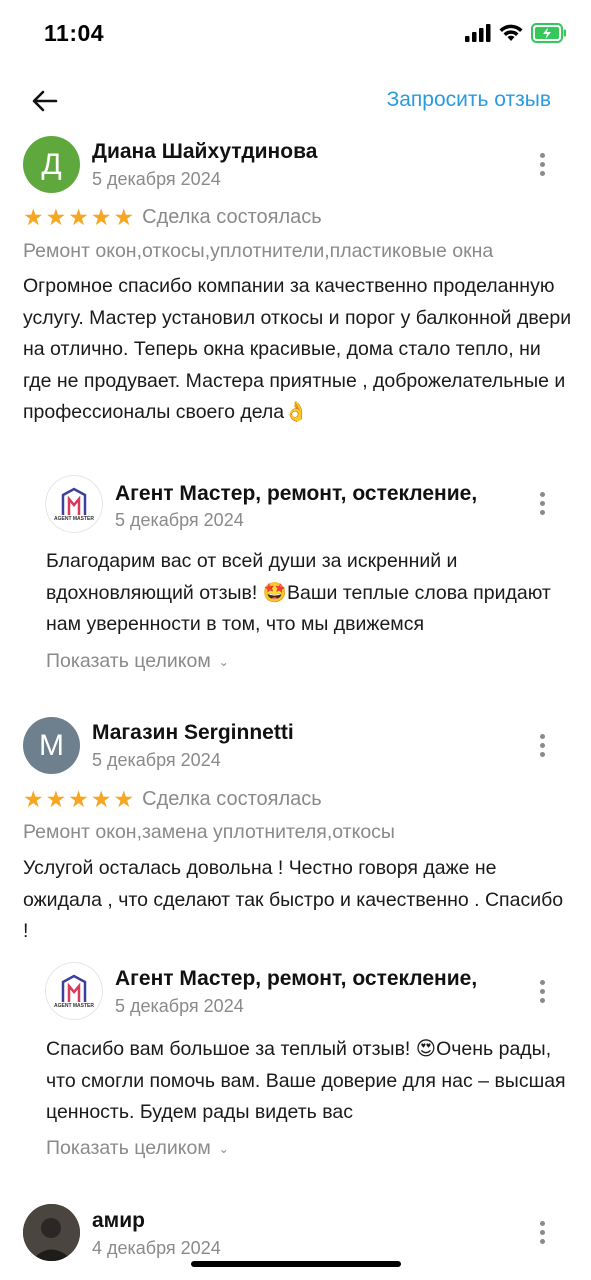  Describe the element at coordinates (511, 32) in the screenshot. I see `wifi-icon` at that location.